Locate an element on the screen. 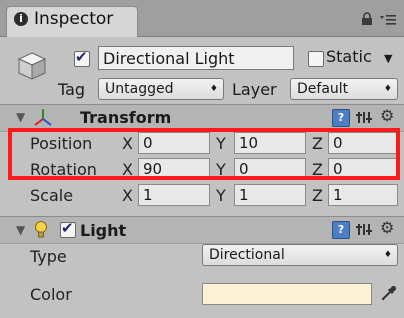  color-field is located at coordinates (287, 294).